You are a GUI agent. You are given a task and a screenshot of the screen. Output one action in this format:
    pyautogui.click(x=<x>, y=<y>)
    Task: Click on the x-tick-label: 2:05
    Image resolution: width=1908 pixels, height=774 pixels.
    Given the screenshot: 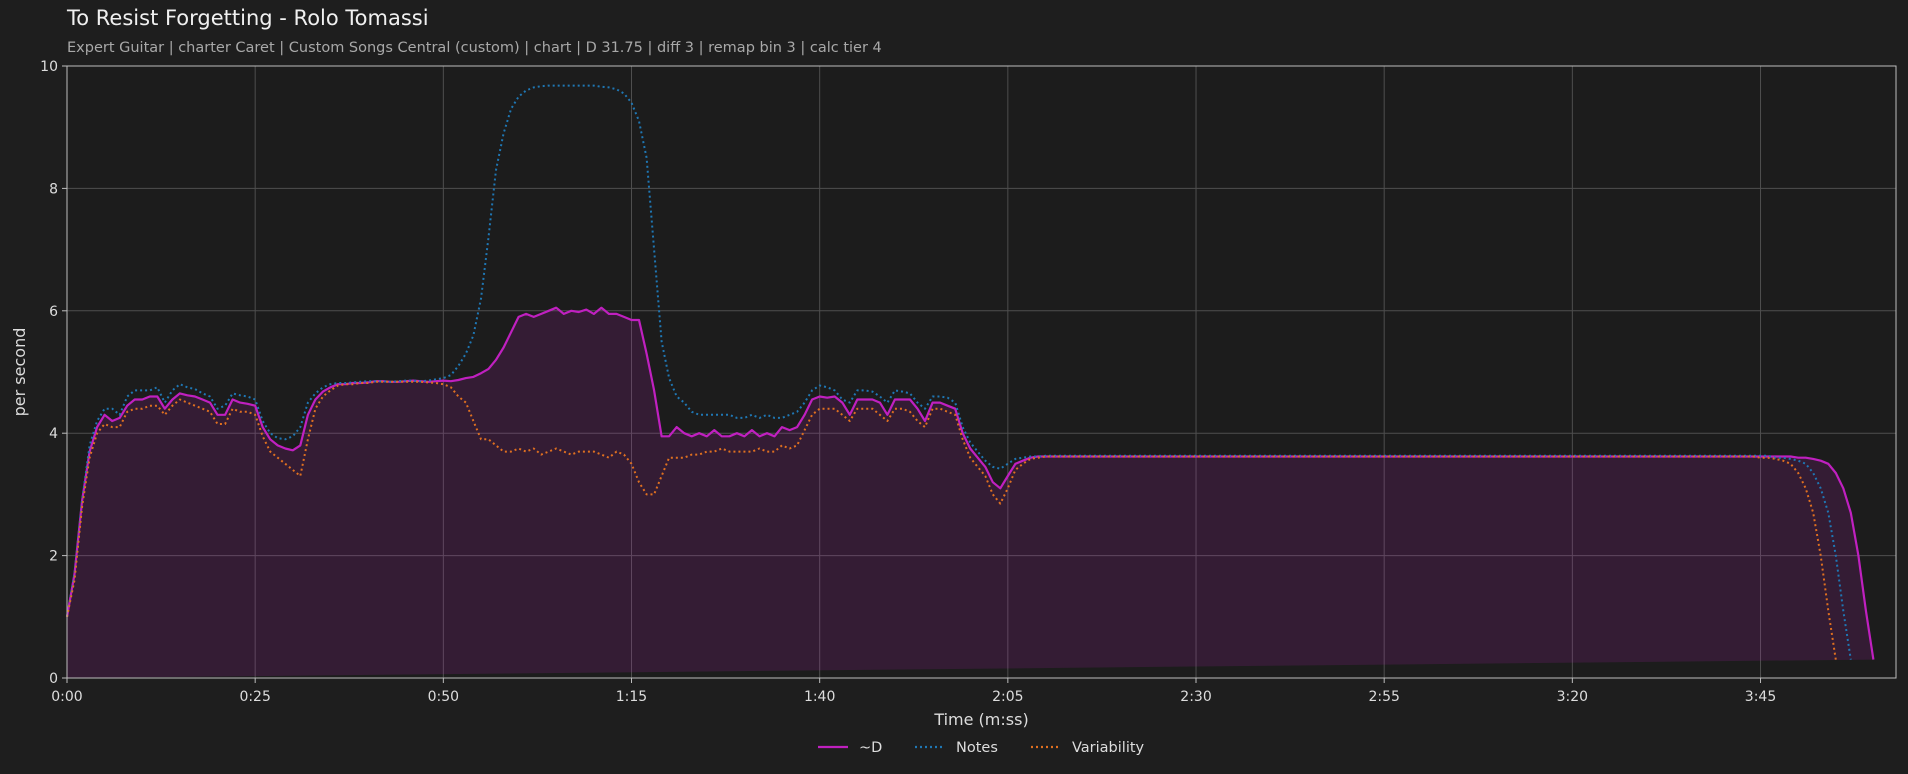 What is the action you would take?
    pyautogui.click(x=1007, y=697)
    